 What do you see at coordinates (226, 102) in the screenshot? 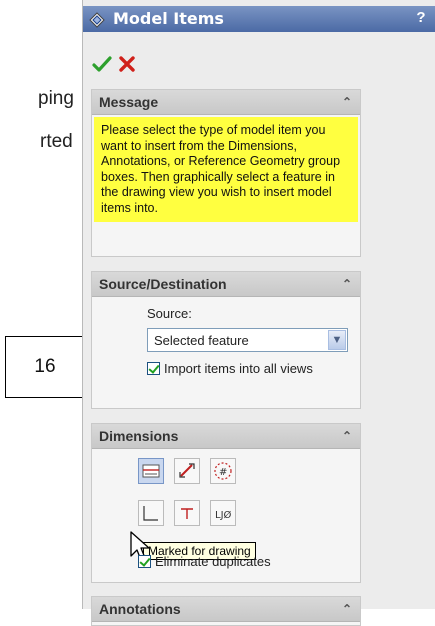
I see `message-group-header: Message ⌃` at bounding box center [226, 102].